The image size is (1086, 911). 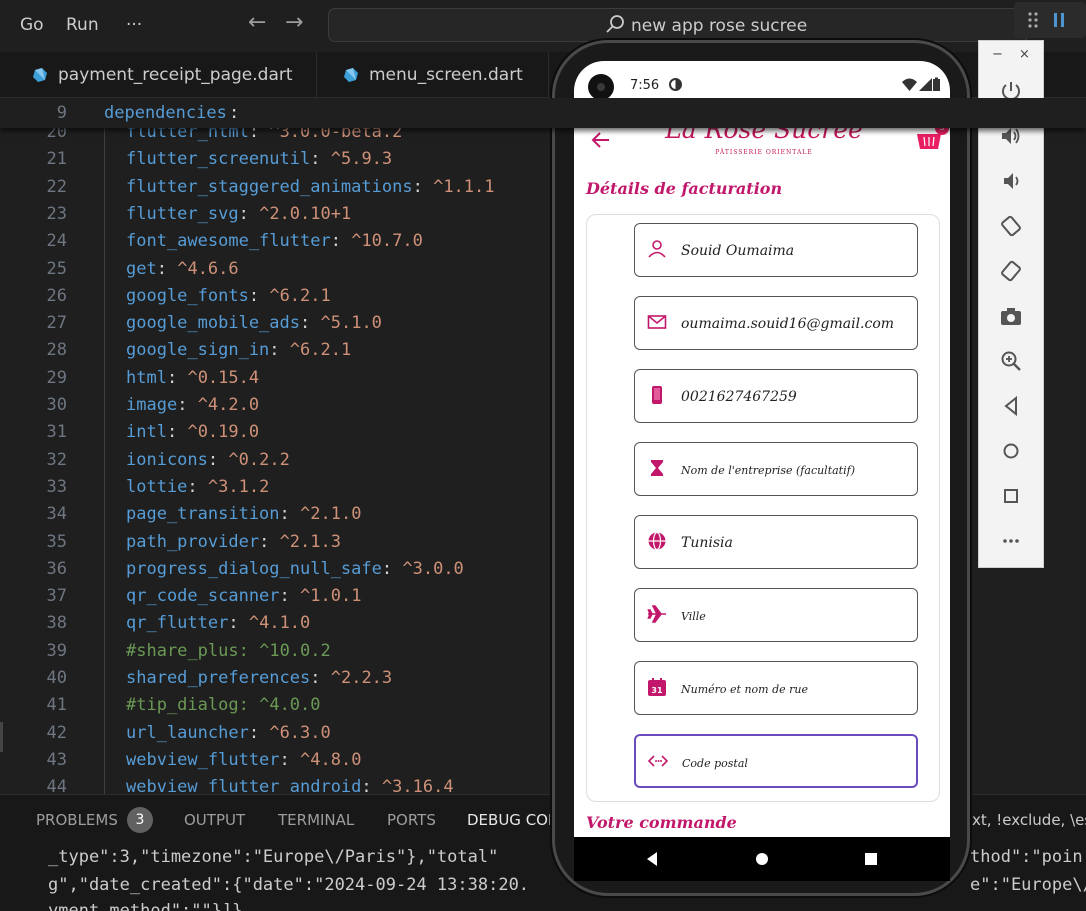 I want to click on dependency-name: qr_flutter, so click(x=177, y=623).